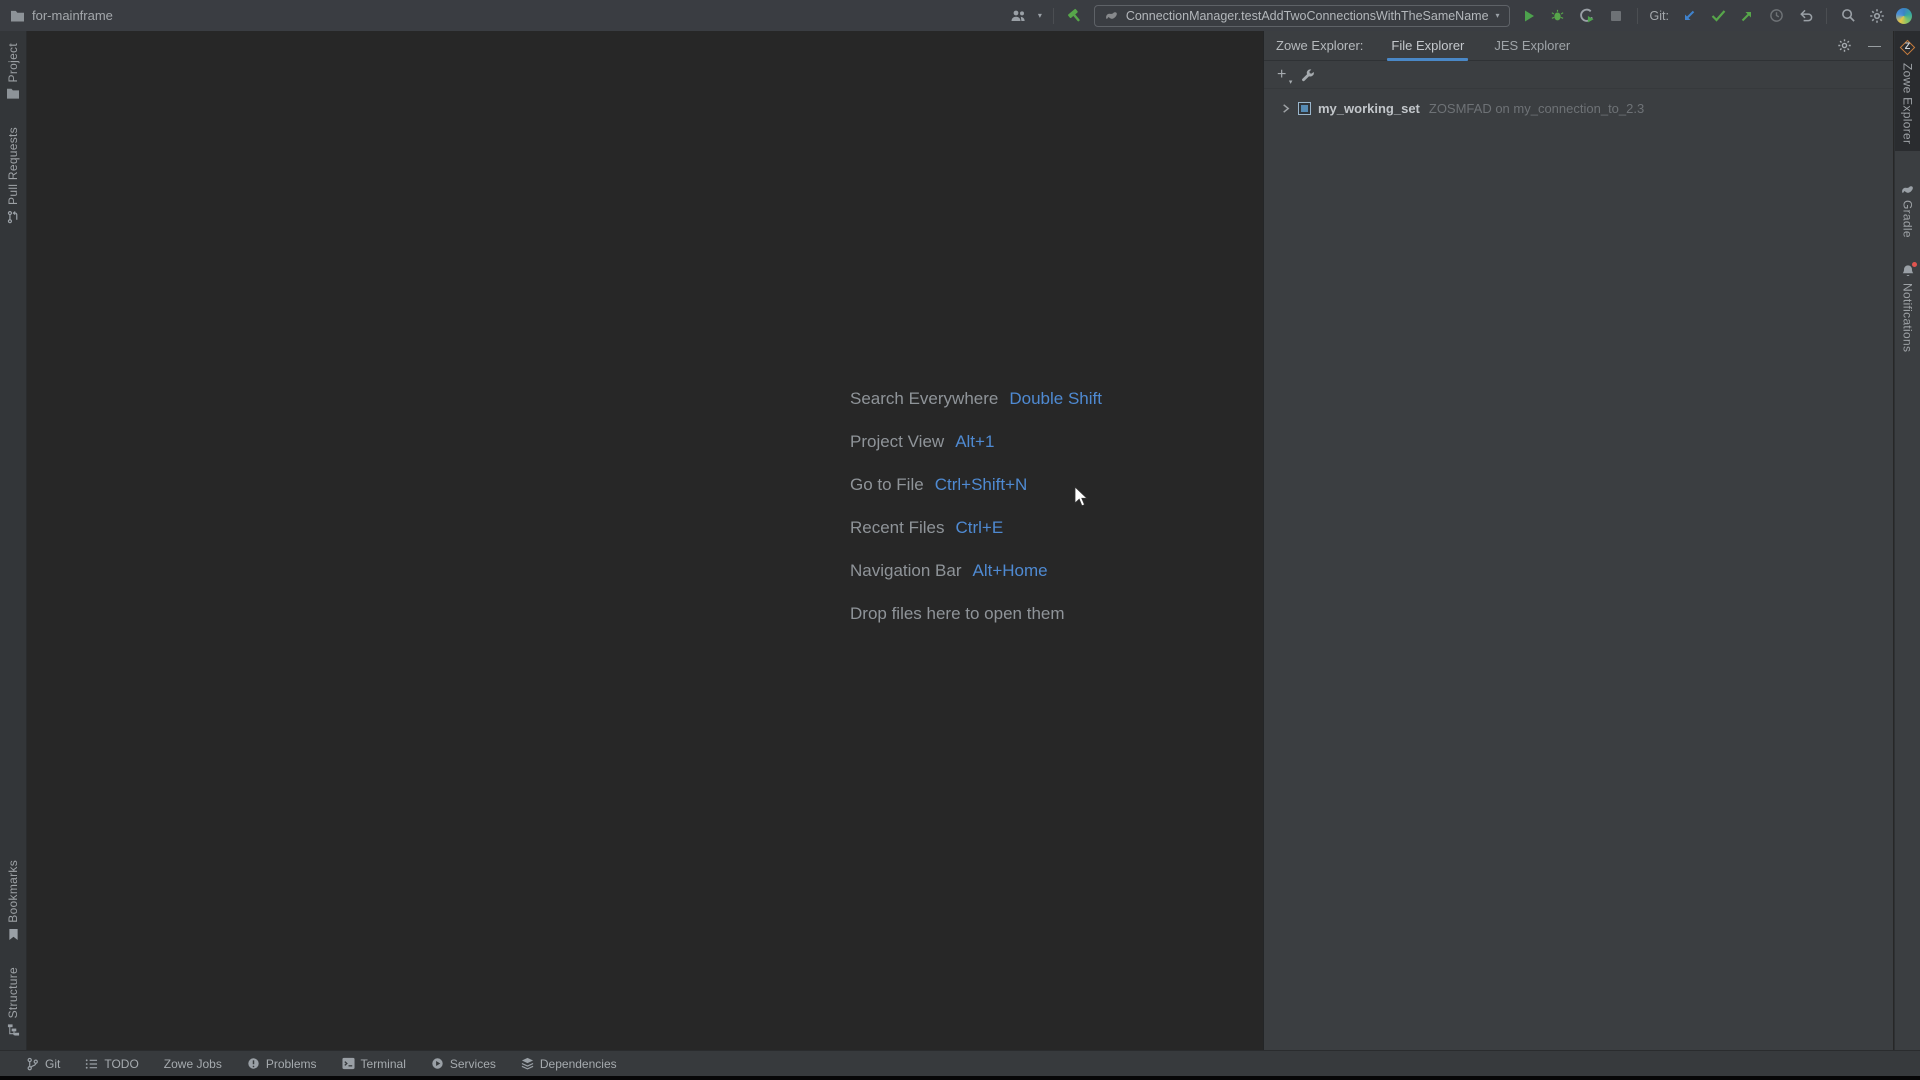 Image resolution: width=1920 pixels, height=1080 pixels. I want to click on shortcut-action: Recent Files, so click(897, 527).